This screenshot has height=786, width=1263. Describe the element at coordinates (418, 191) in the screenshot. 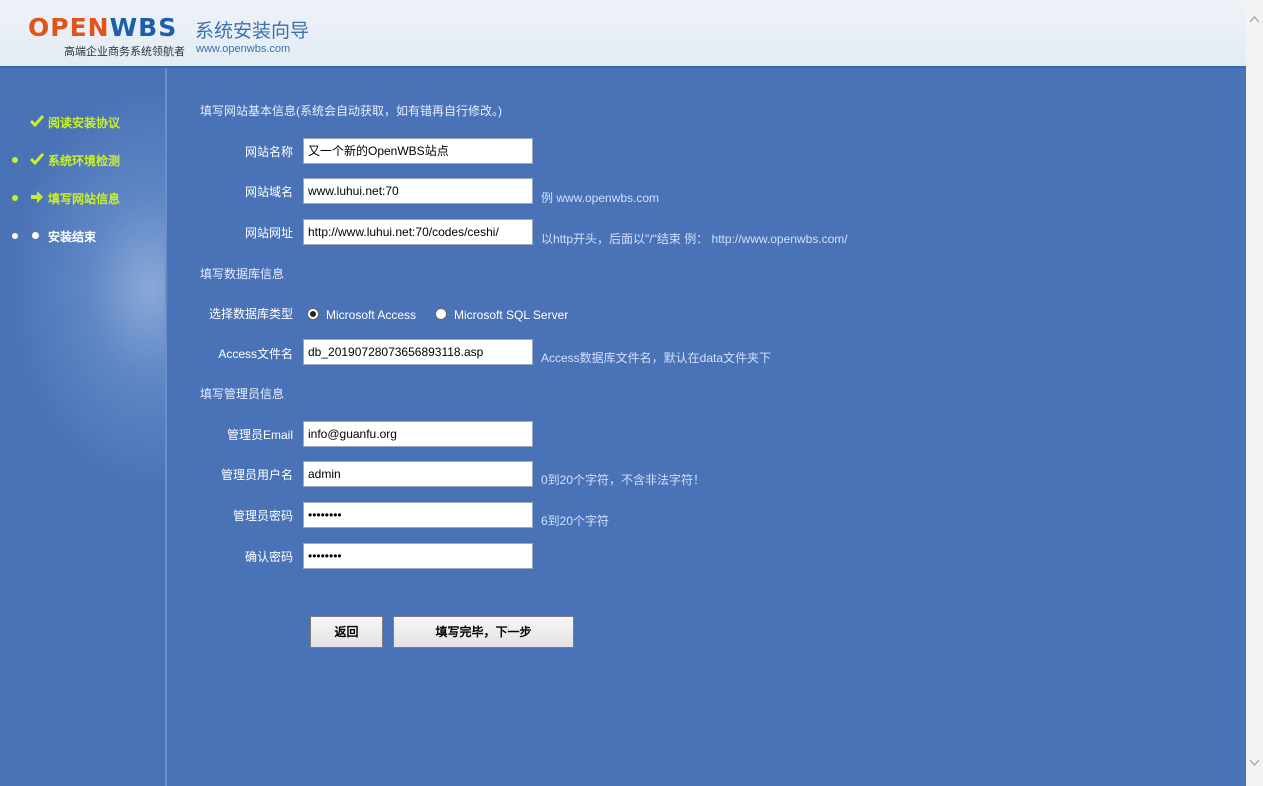

I see `site-domain-input: www.luhui.net:70` at that location.